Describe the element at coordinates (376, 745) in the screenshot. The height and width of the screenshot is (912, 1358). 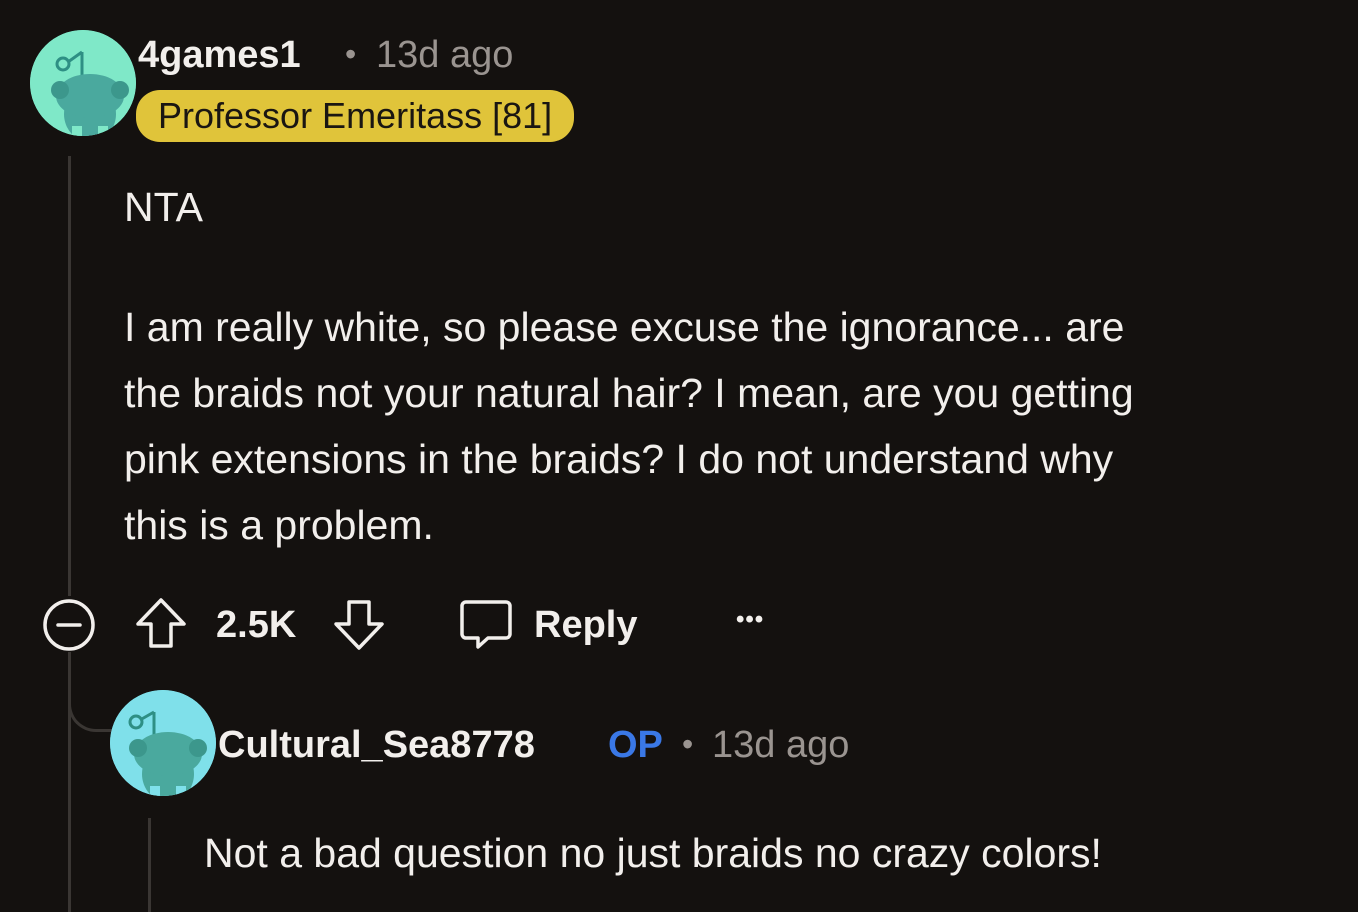
I see `reply-username: Cultural_Sea8778` at that location.